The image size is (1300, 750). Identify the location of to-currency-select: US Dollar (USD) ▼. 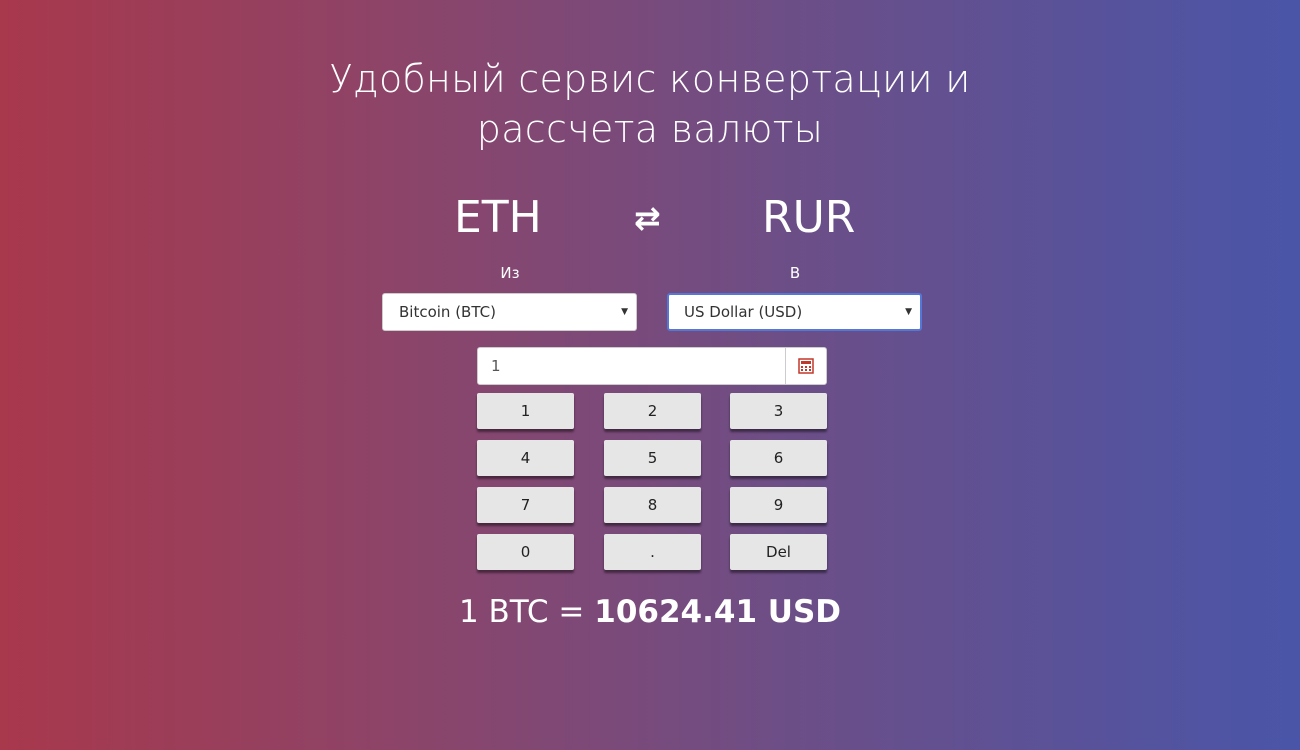
(794, 312).